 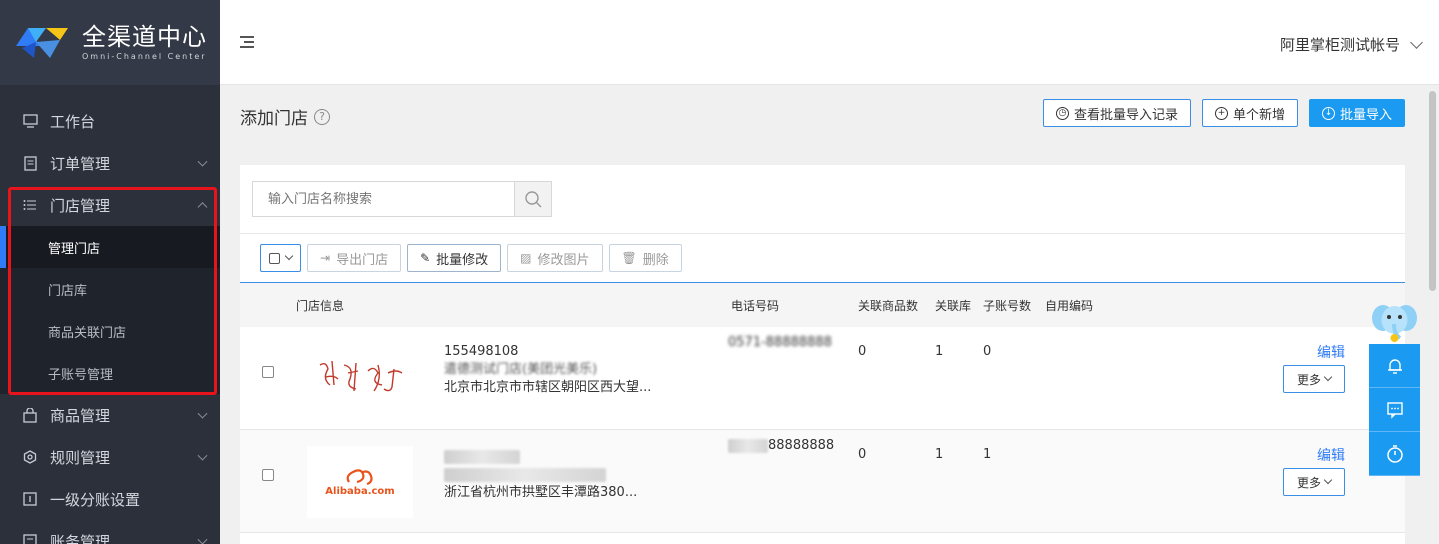 I want to click on plus-circle-icon: +, so click(x=1221, y=113).